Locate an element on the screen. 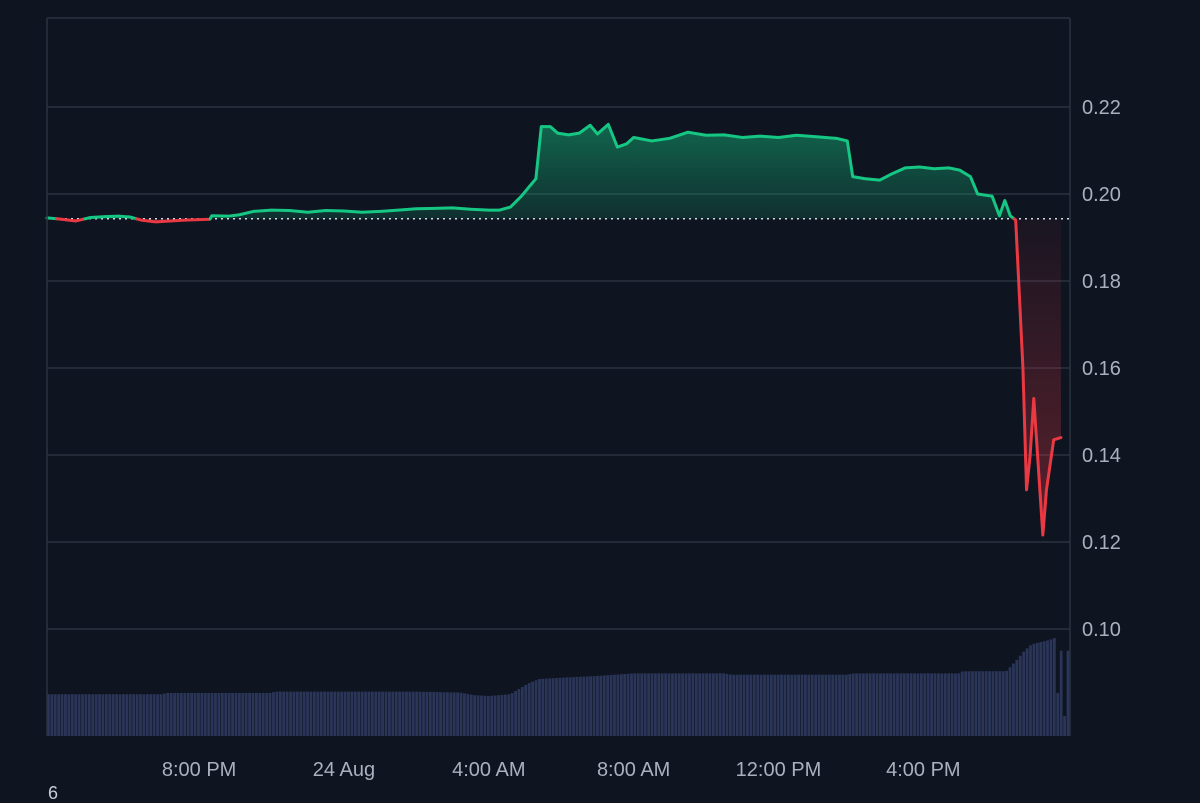  x-tick-label: 8:00 PM is located at coordinates (199, 770).